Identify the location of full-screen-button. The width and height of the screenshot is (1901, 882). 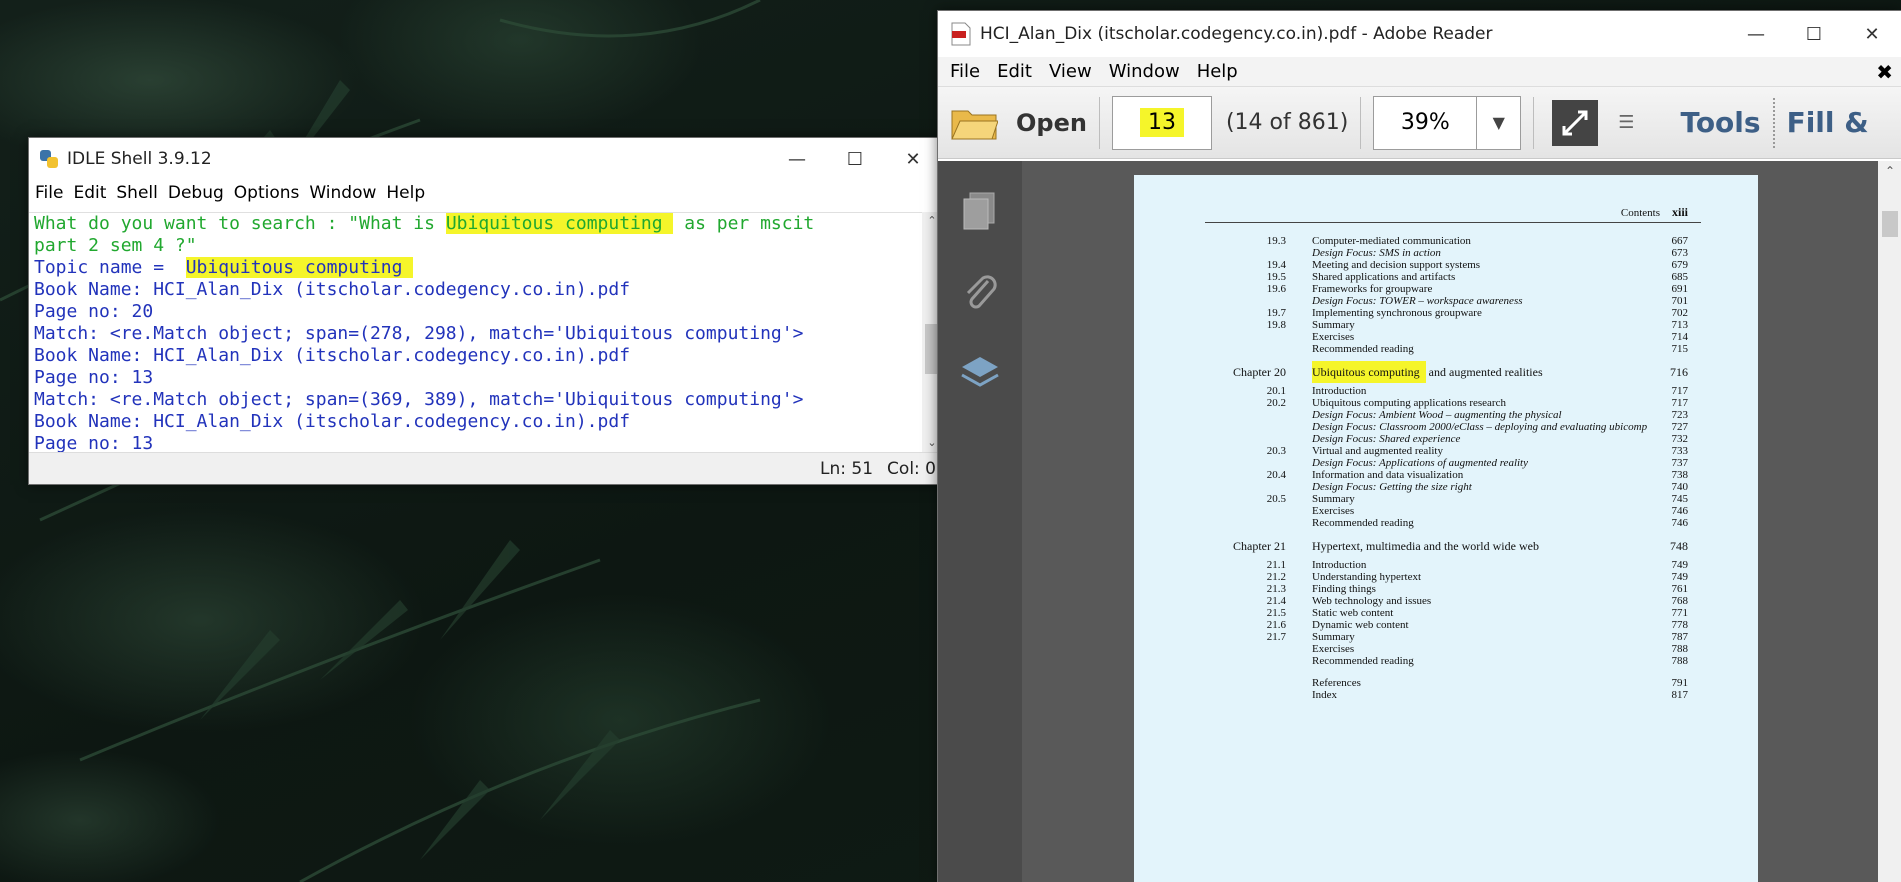
(1575, 122).